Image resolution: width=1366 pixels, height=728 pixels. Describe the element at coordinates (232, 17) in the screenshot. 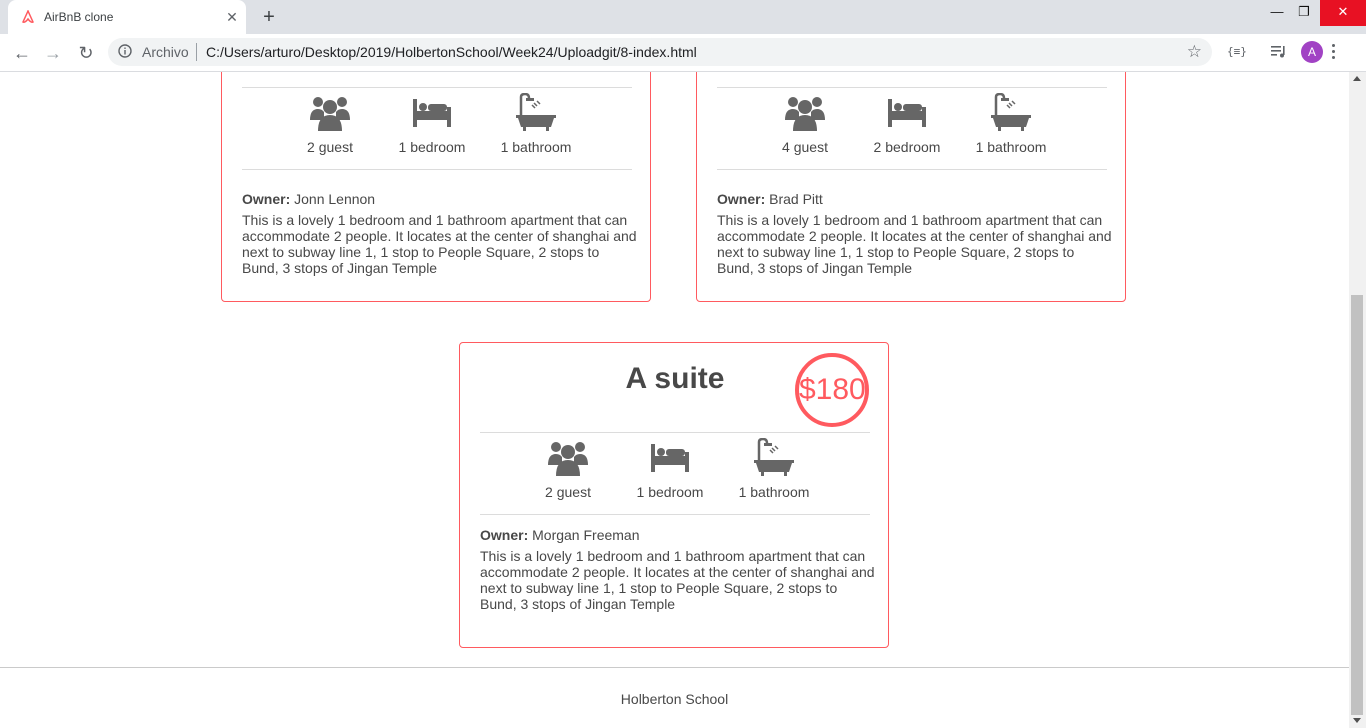

I see `tab-close-icon: ✕` at that location.